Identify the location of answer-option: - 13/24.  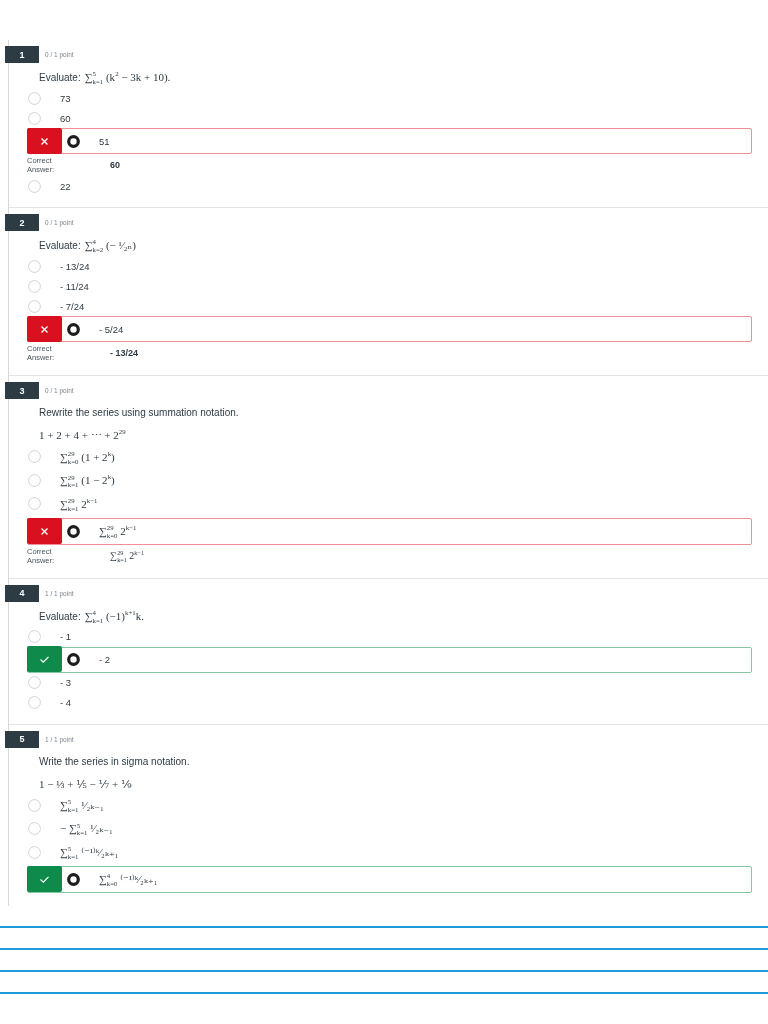
(58, 266).